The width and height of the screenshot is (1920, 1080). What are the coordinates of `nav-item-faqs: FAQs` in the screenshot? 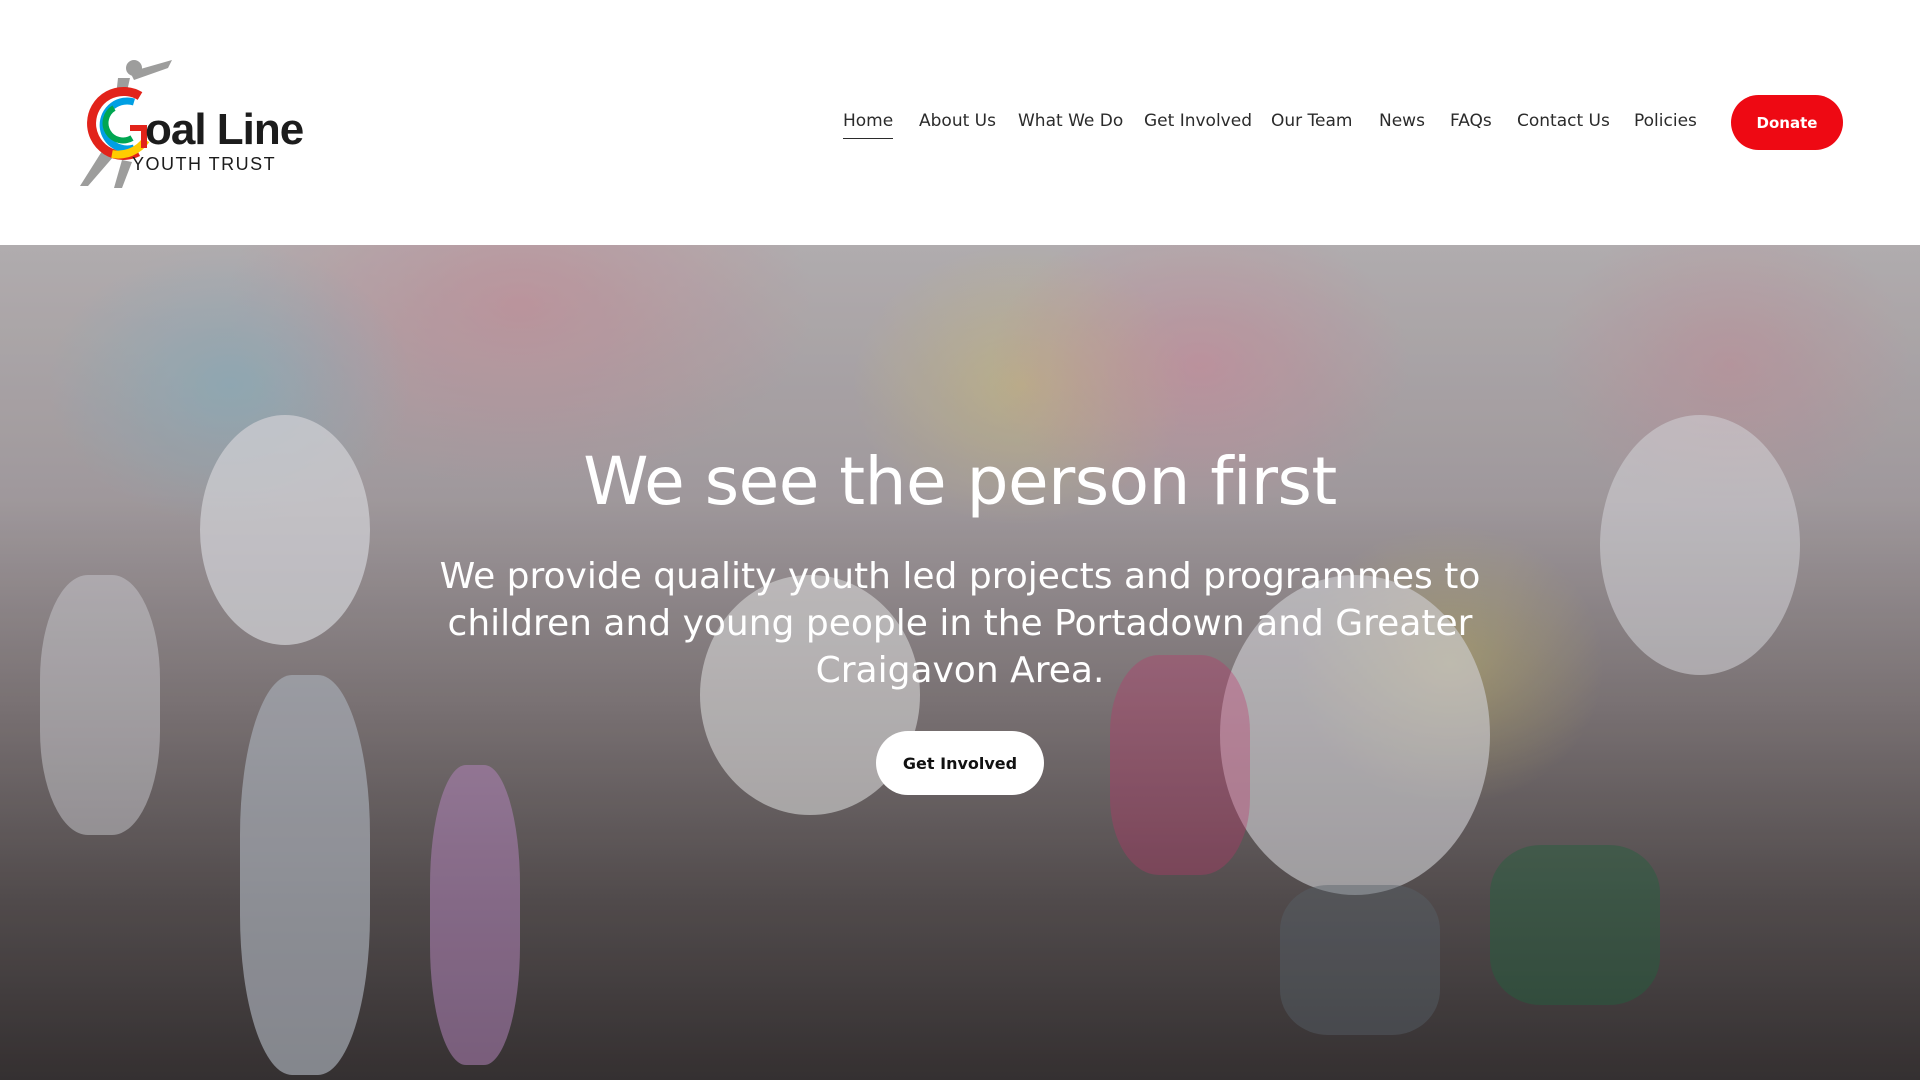 It's located at (1471, 121).